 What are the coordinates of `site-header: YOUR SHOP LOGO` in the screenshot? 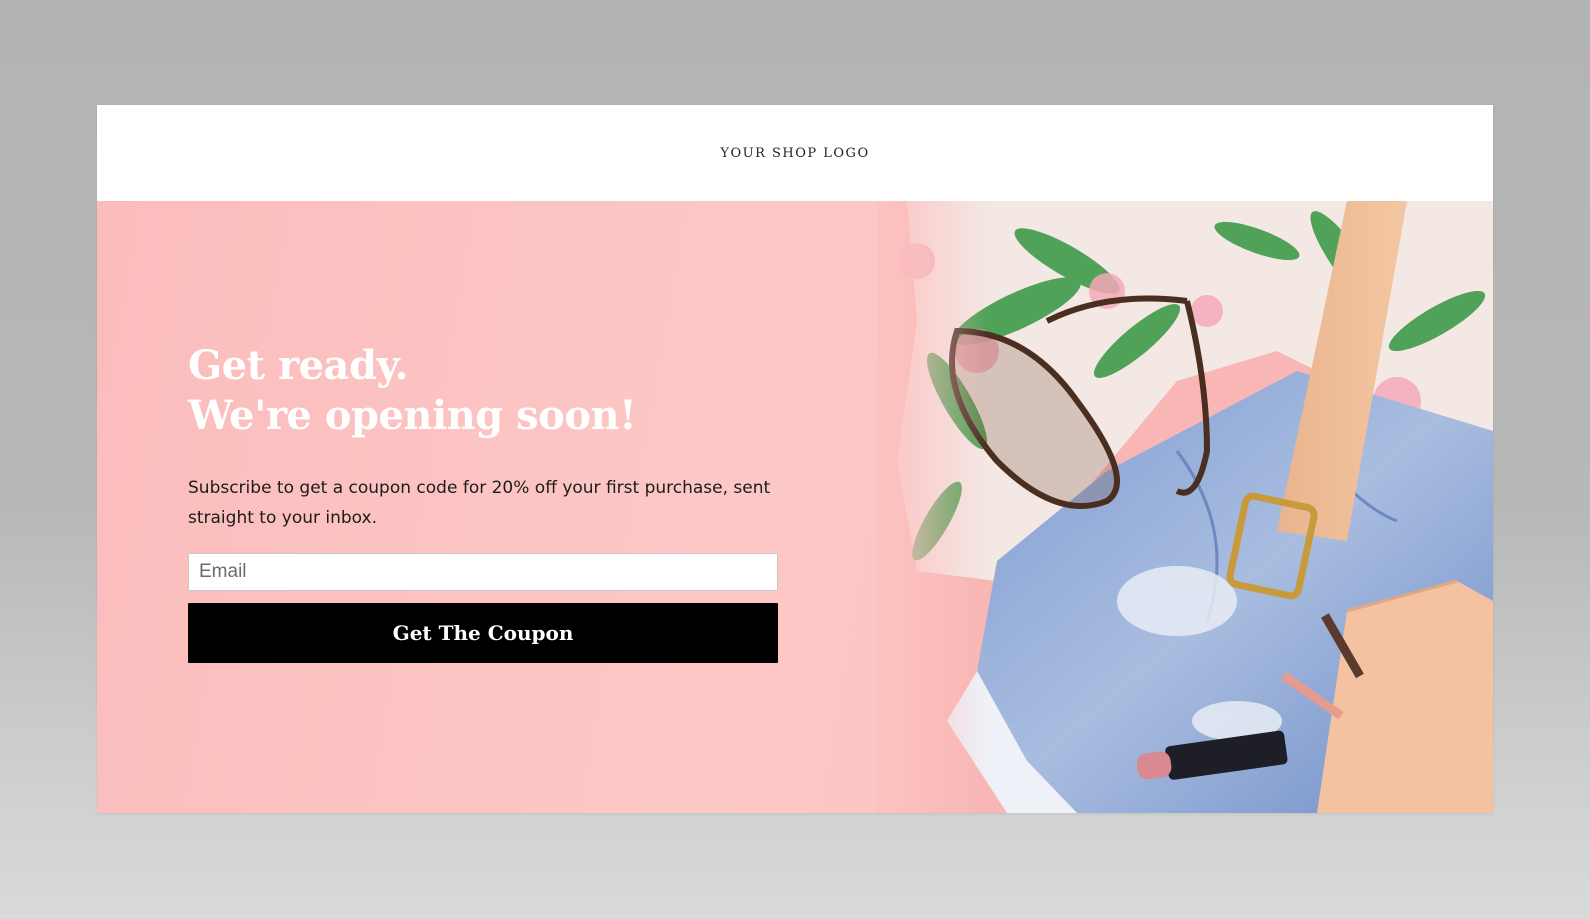 It's located at (795, 153).